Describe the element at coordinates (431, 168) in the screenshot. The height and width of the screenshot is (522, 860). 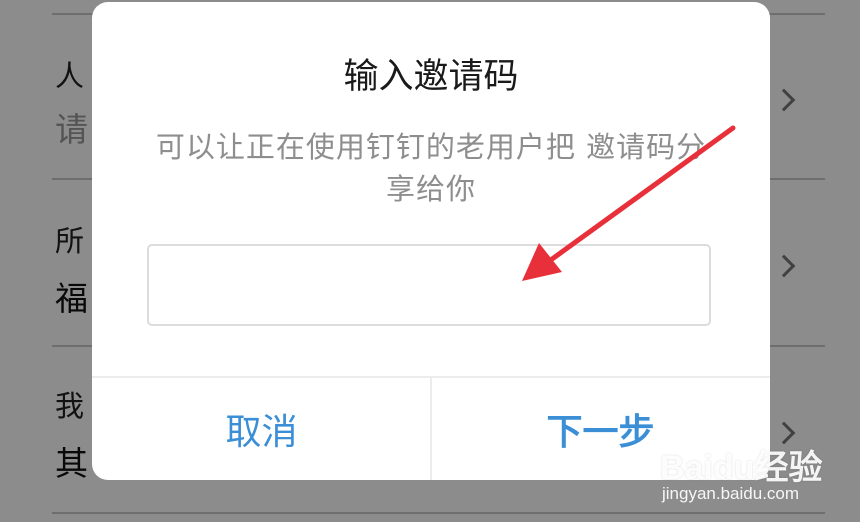
I see `dialog-message: 可以让正在使用钉钉的老用户把 邀请码分享给你` at that location.